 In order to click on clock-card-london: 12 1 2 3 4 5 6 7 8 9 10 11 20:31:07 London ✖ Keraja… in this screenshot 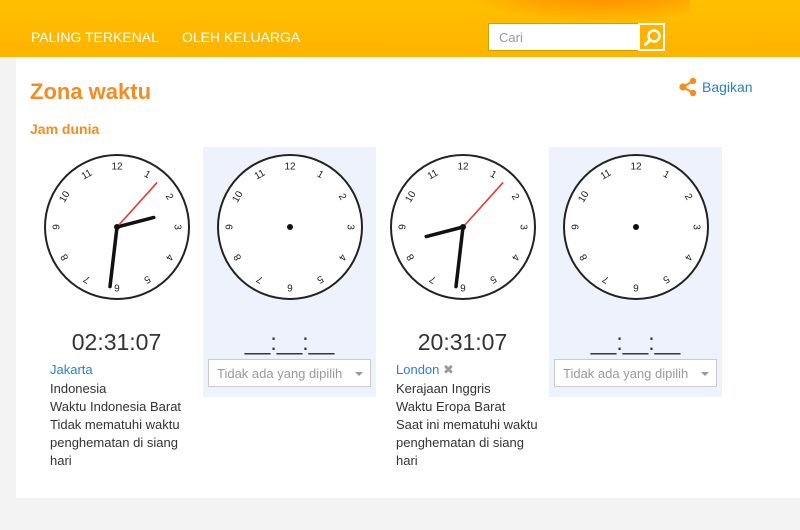, I will do `click(462, 307)`.